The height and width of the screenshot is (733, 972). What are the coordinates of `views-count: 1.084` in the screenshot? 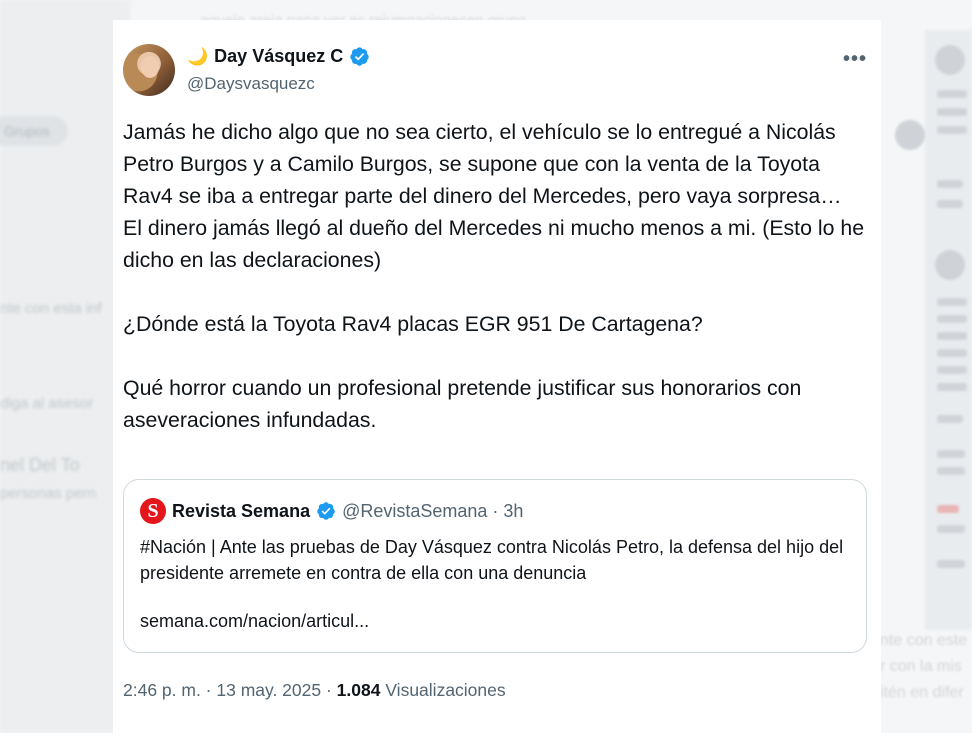 It's located at (358, 690).